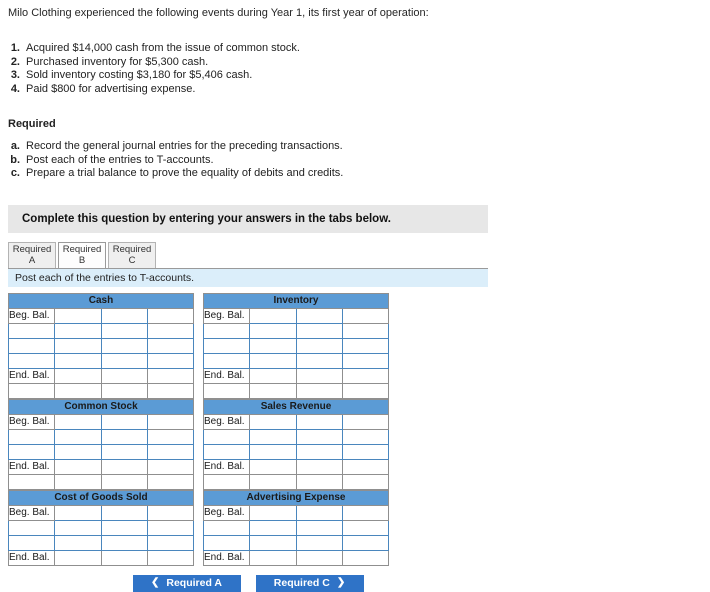 The height and width of the screenshot is (592, 710). I want to click on t-account-end-bal-row: End. Bal., so click(296, 466).